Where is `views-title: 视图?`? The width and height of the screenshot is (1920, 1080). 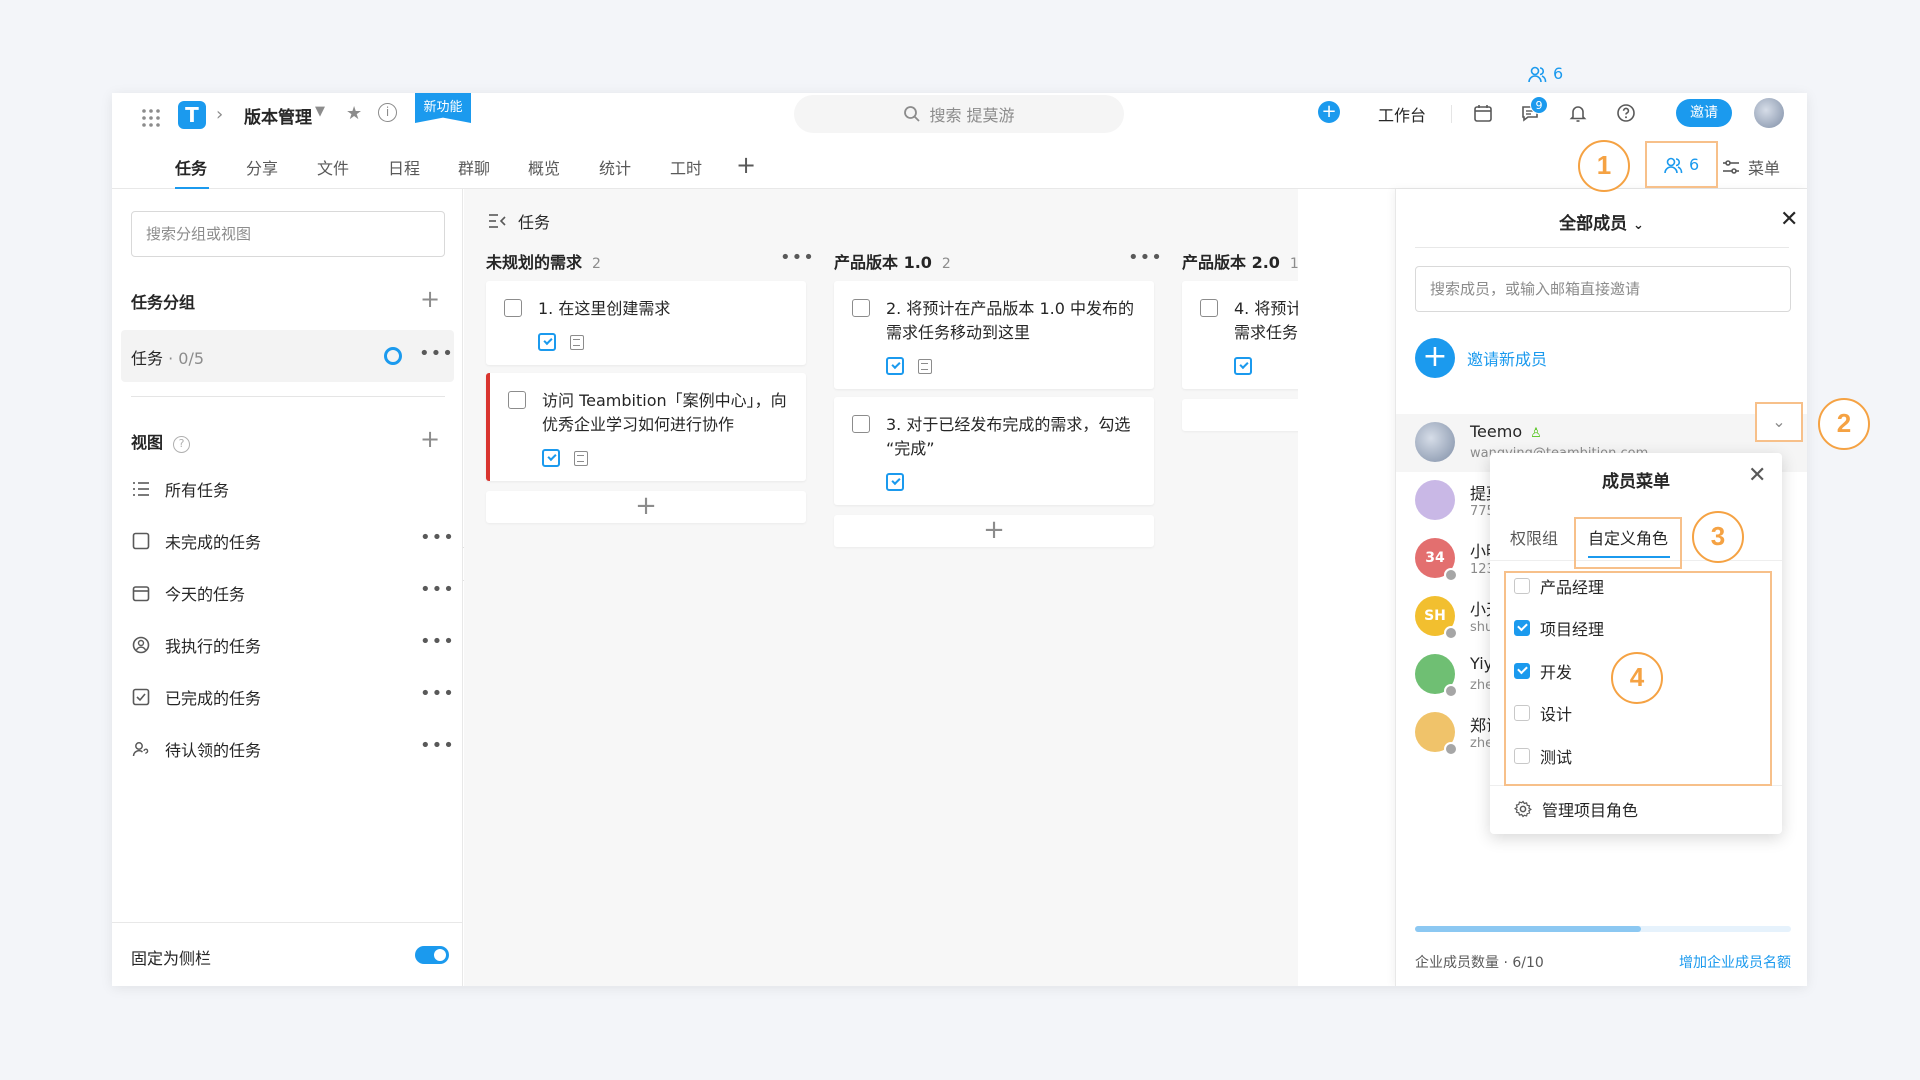
views-title: 视图? is located at coordinates (161, 441).